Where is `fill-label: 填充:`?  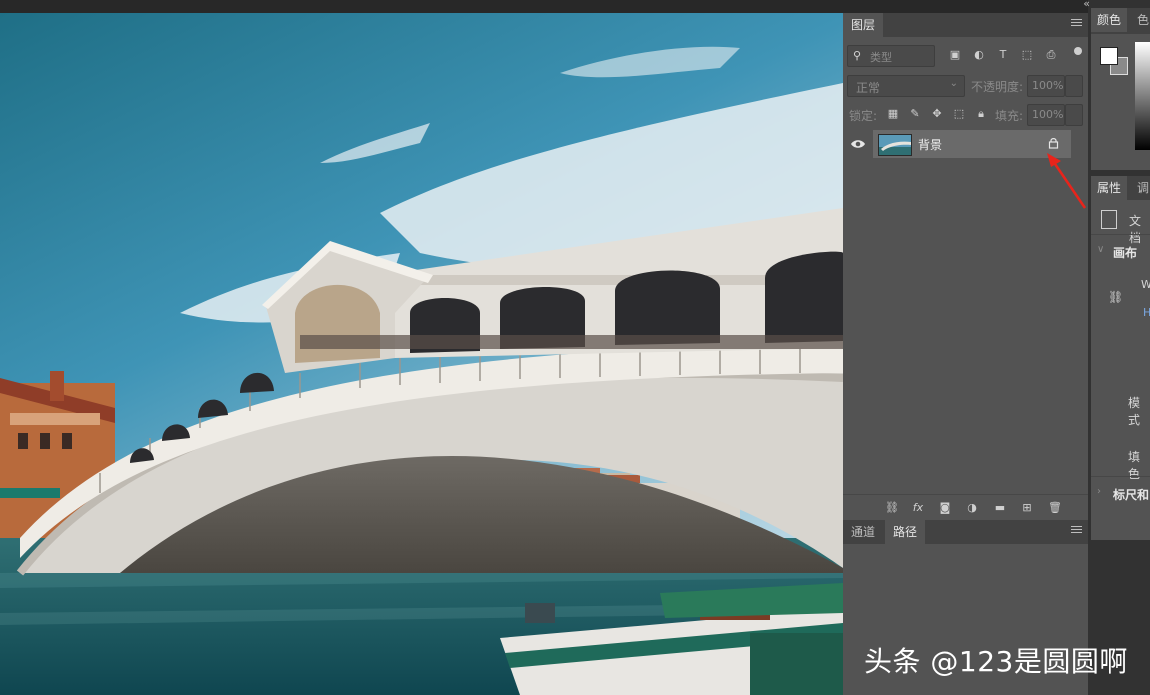 fill-label: 填充: is located at coordinates (1009, 116).